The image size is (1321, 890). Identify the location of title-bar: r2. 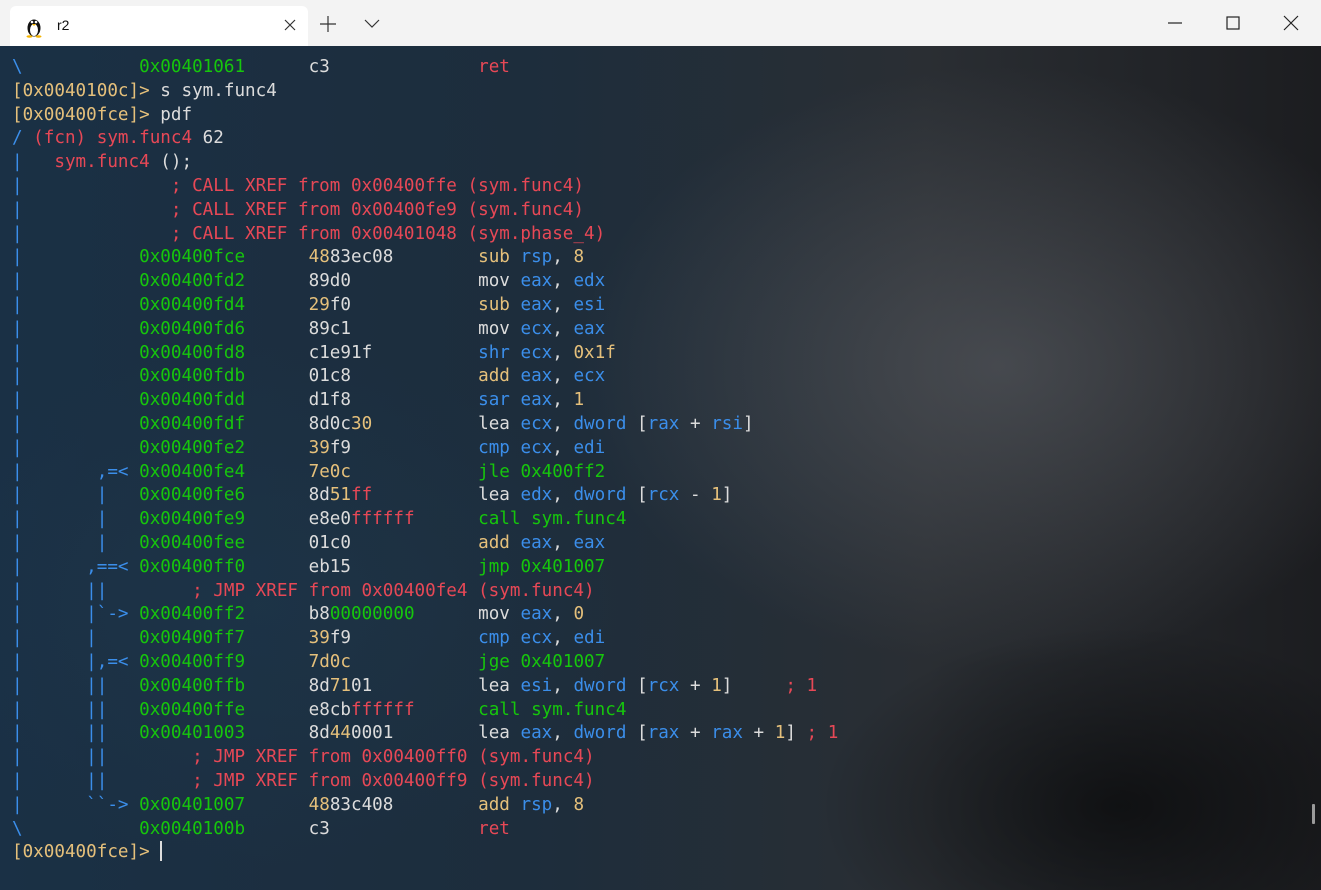
(660, 23).